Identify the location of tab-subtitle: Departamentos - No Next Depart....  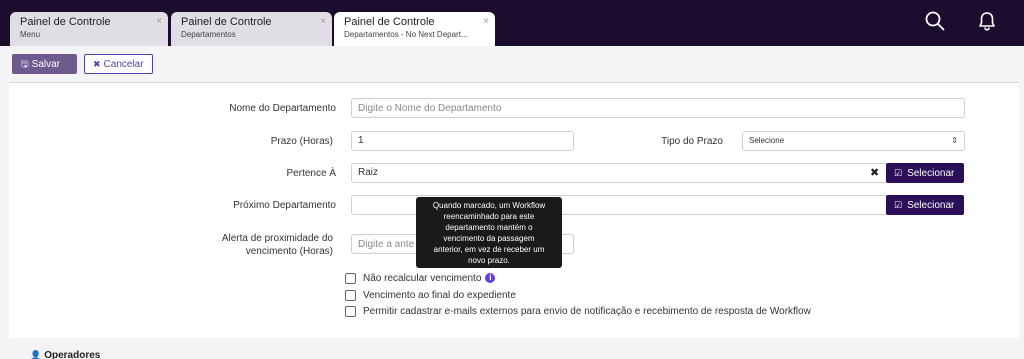
(406, 34).